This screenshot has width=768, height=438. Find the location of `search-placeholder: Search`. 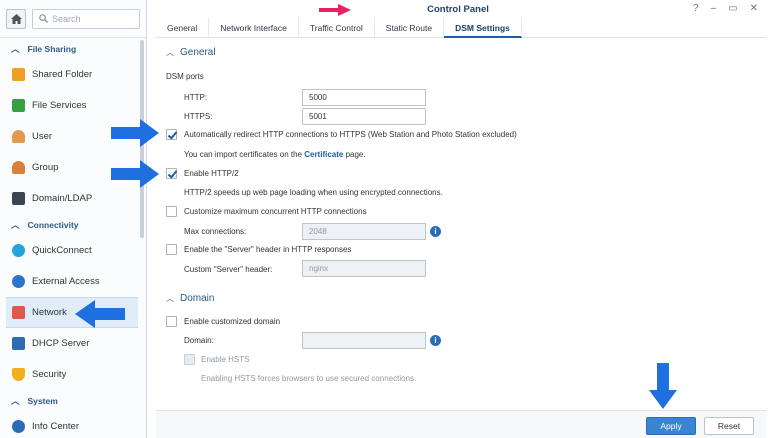

search-placeholder: Search is located at coordinates (66, 18).